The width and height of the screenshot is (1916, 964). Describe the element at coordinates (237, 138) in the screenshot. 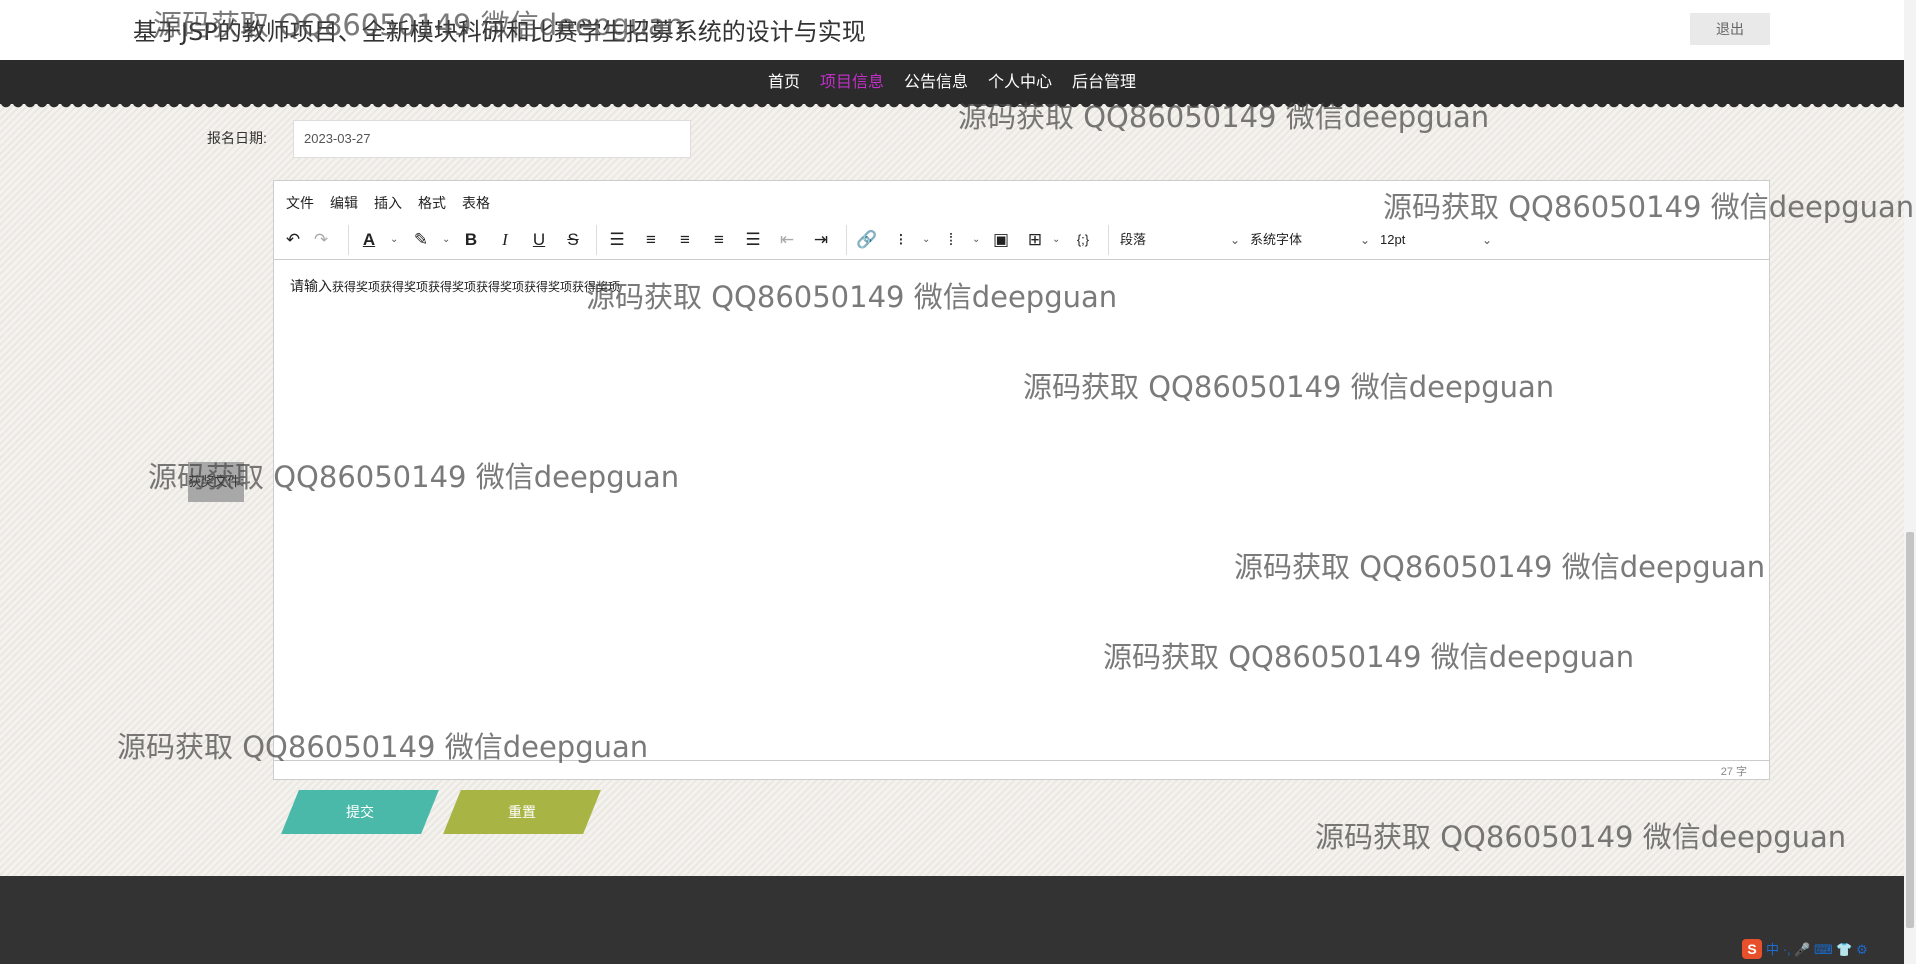

I see `date-label: 报名日期:` at that location.